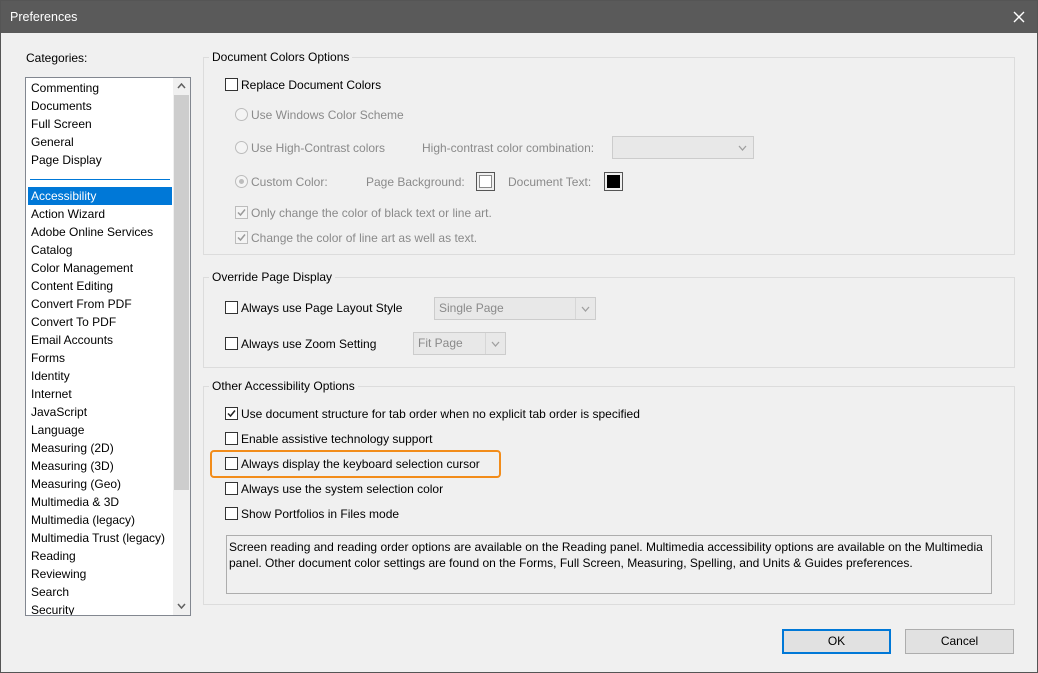 Image resolution: width=1038 pixels, height=673 pixels. Describe the element at coordinates (100, 466) in the screenshot. I see `category-item: Measuring (3D)` at that location.